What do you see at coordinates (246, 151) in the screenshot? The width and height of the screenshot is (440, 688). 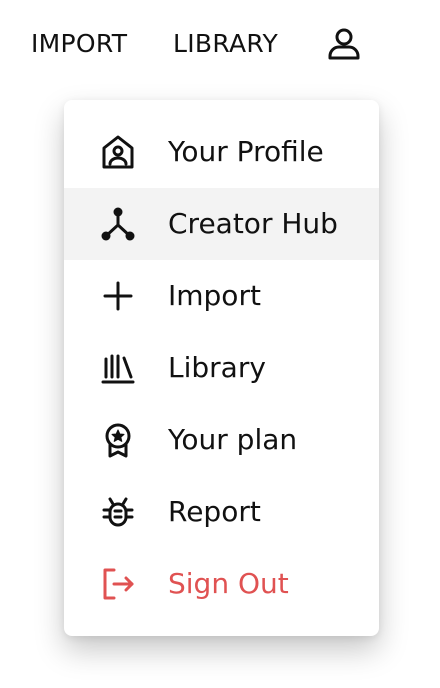 I see `menu-item-label: Your Profile` at bounding box center [246, 151].